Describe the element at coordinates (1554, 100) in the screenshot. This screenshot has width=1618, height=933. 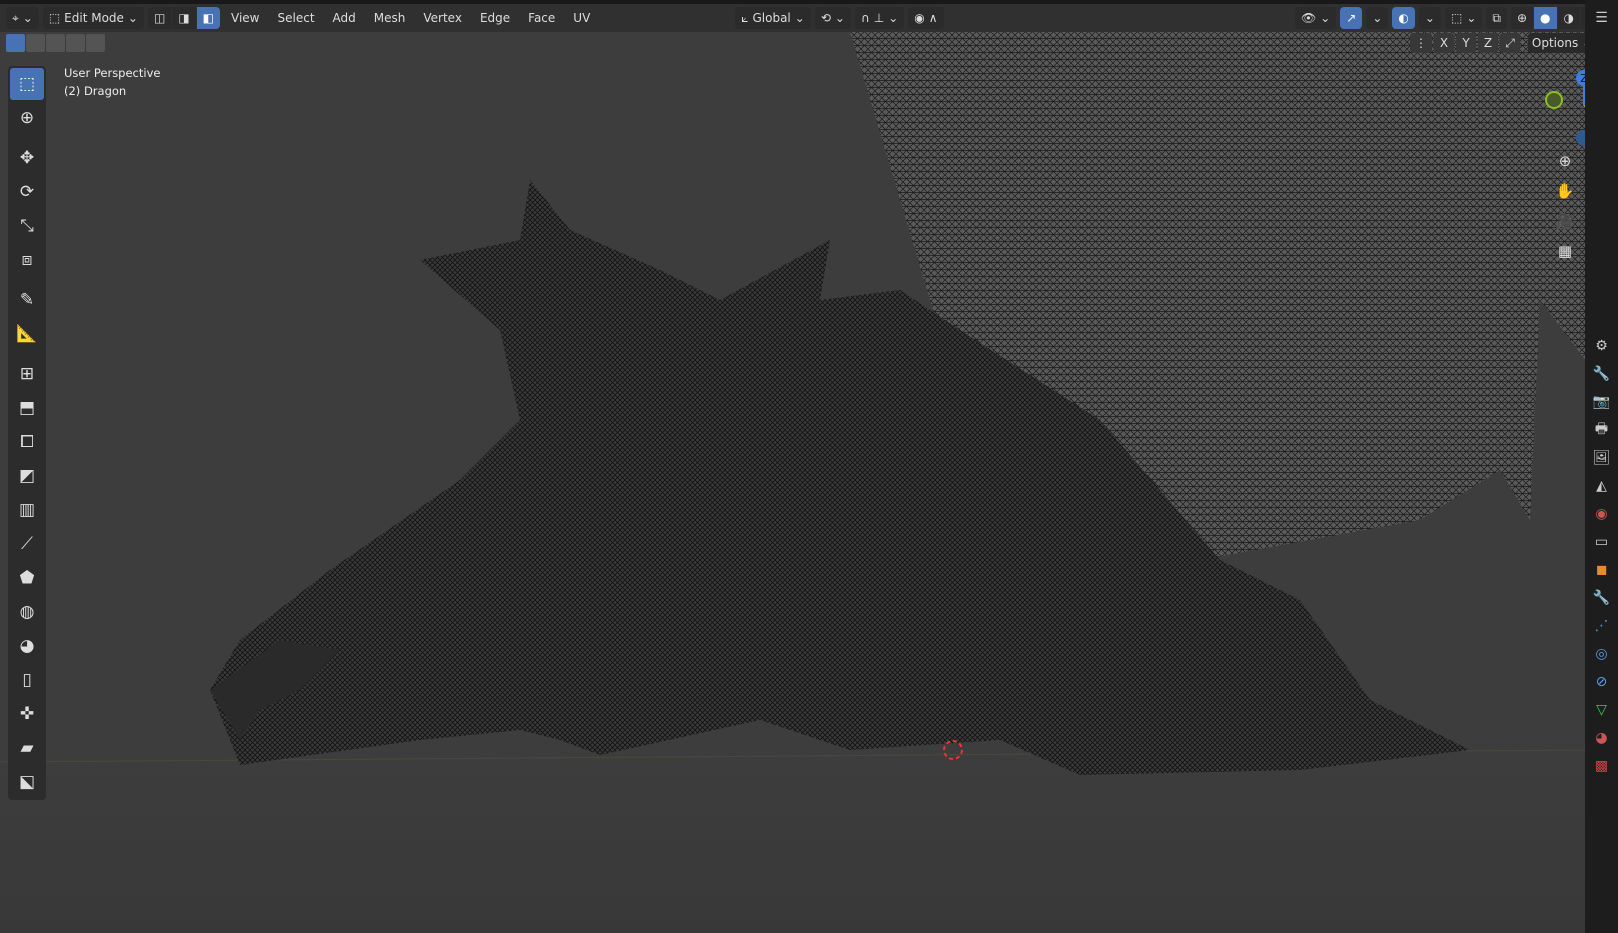
I see `gizmo-neg-y` at that location.